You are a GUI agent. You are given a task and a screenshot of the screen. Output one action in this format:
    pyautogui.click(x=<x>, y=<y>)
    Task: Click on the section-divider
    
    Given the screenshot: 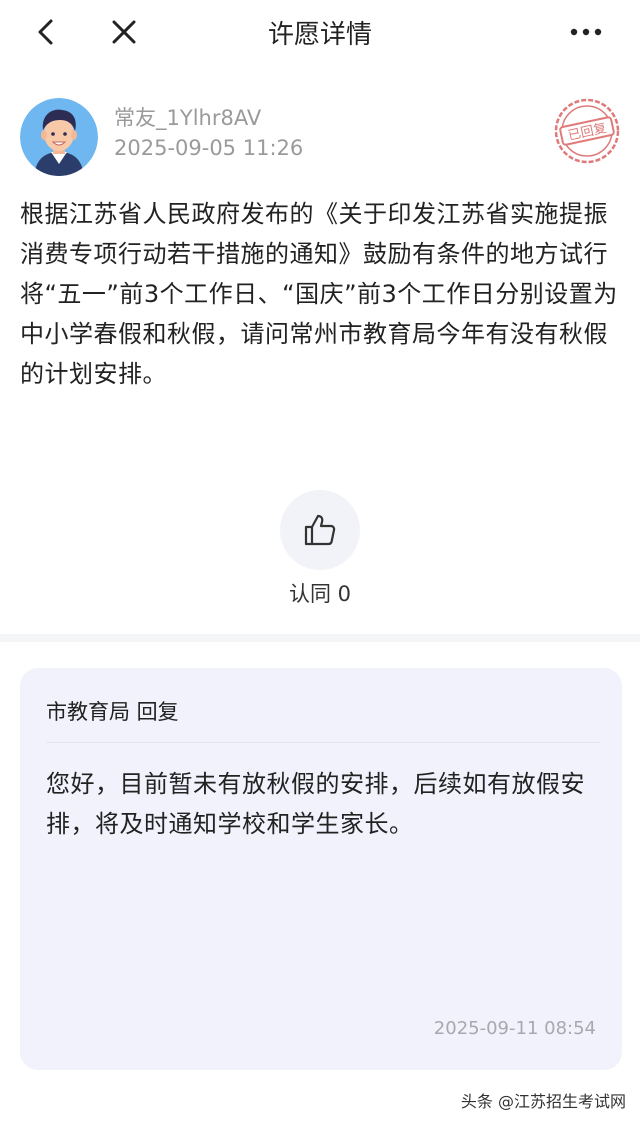 What is the action you would take?
    pyautogui.click(x=320, y=638)
    